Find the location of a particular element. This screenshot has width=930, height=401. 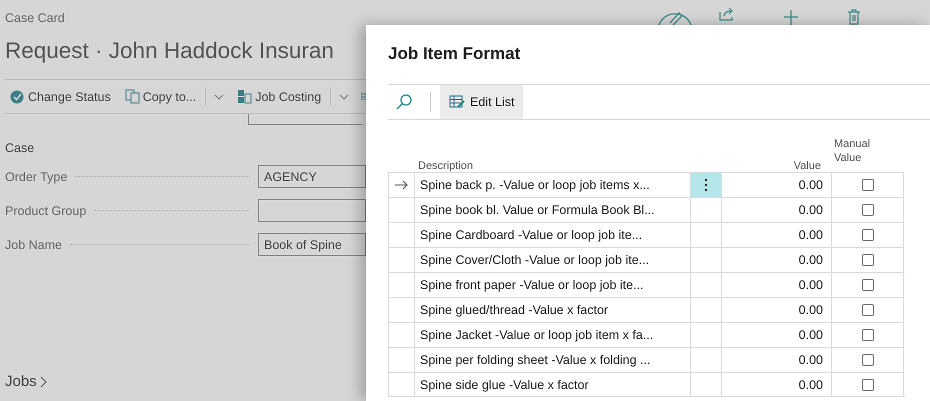

input-field: AGENCY is located at coordinates (312, 176).